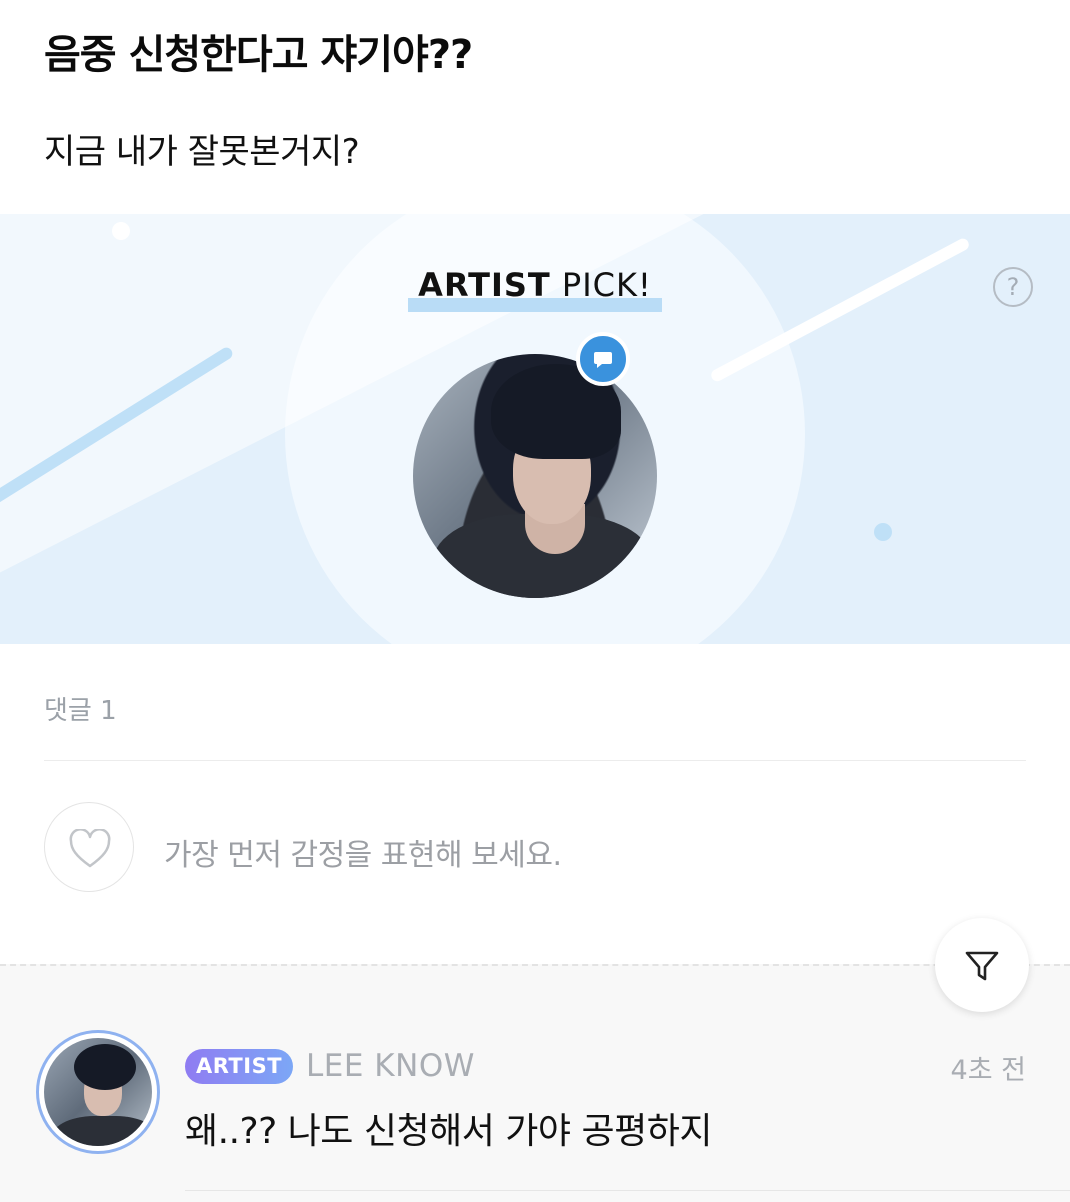  Describe the element at coordinates (448, 1131) in the screenshot. I see `comment-text: 왜..?? 나도 신청해서 가야 공평하지` at that location.